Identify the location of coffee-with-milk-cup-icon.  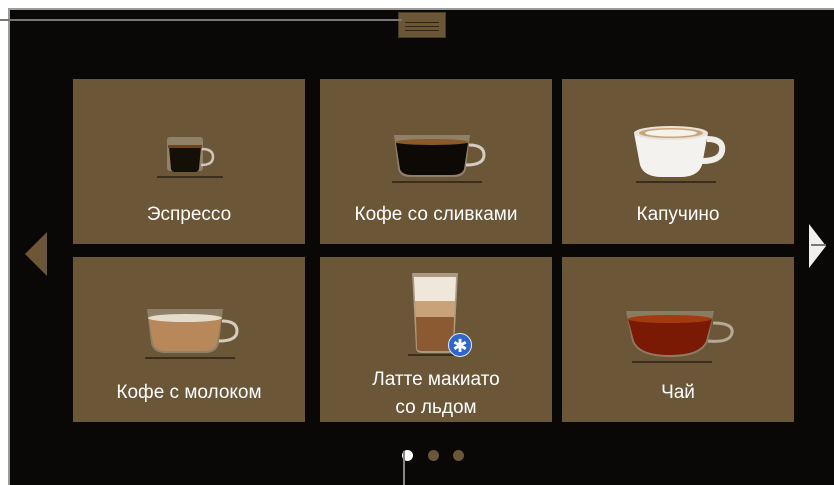
(192, 334).